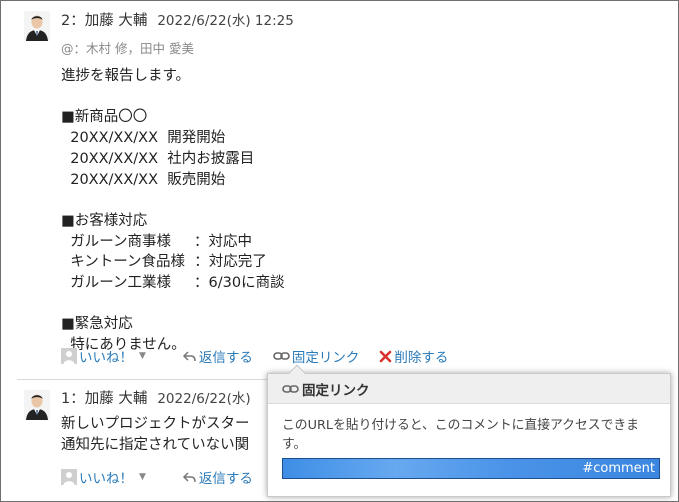 The image size is (679, 502). Describe the element at coordinates (421, 358) in the screenshot. I see `delete-label: 削除する` at that location.